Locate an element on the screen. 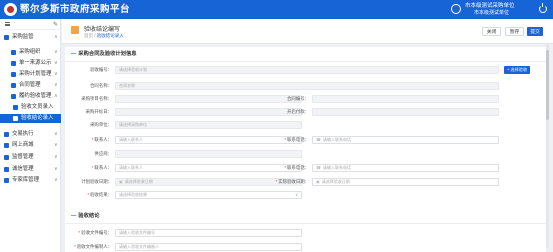  sidebar-item: 验收结论录入 is located at coordinates (30, 118).